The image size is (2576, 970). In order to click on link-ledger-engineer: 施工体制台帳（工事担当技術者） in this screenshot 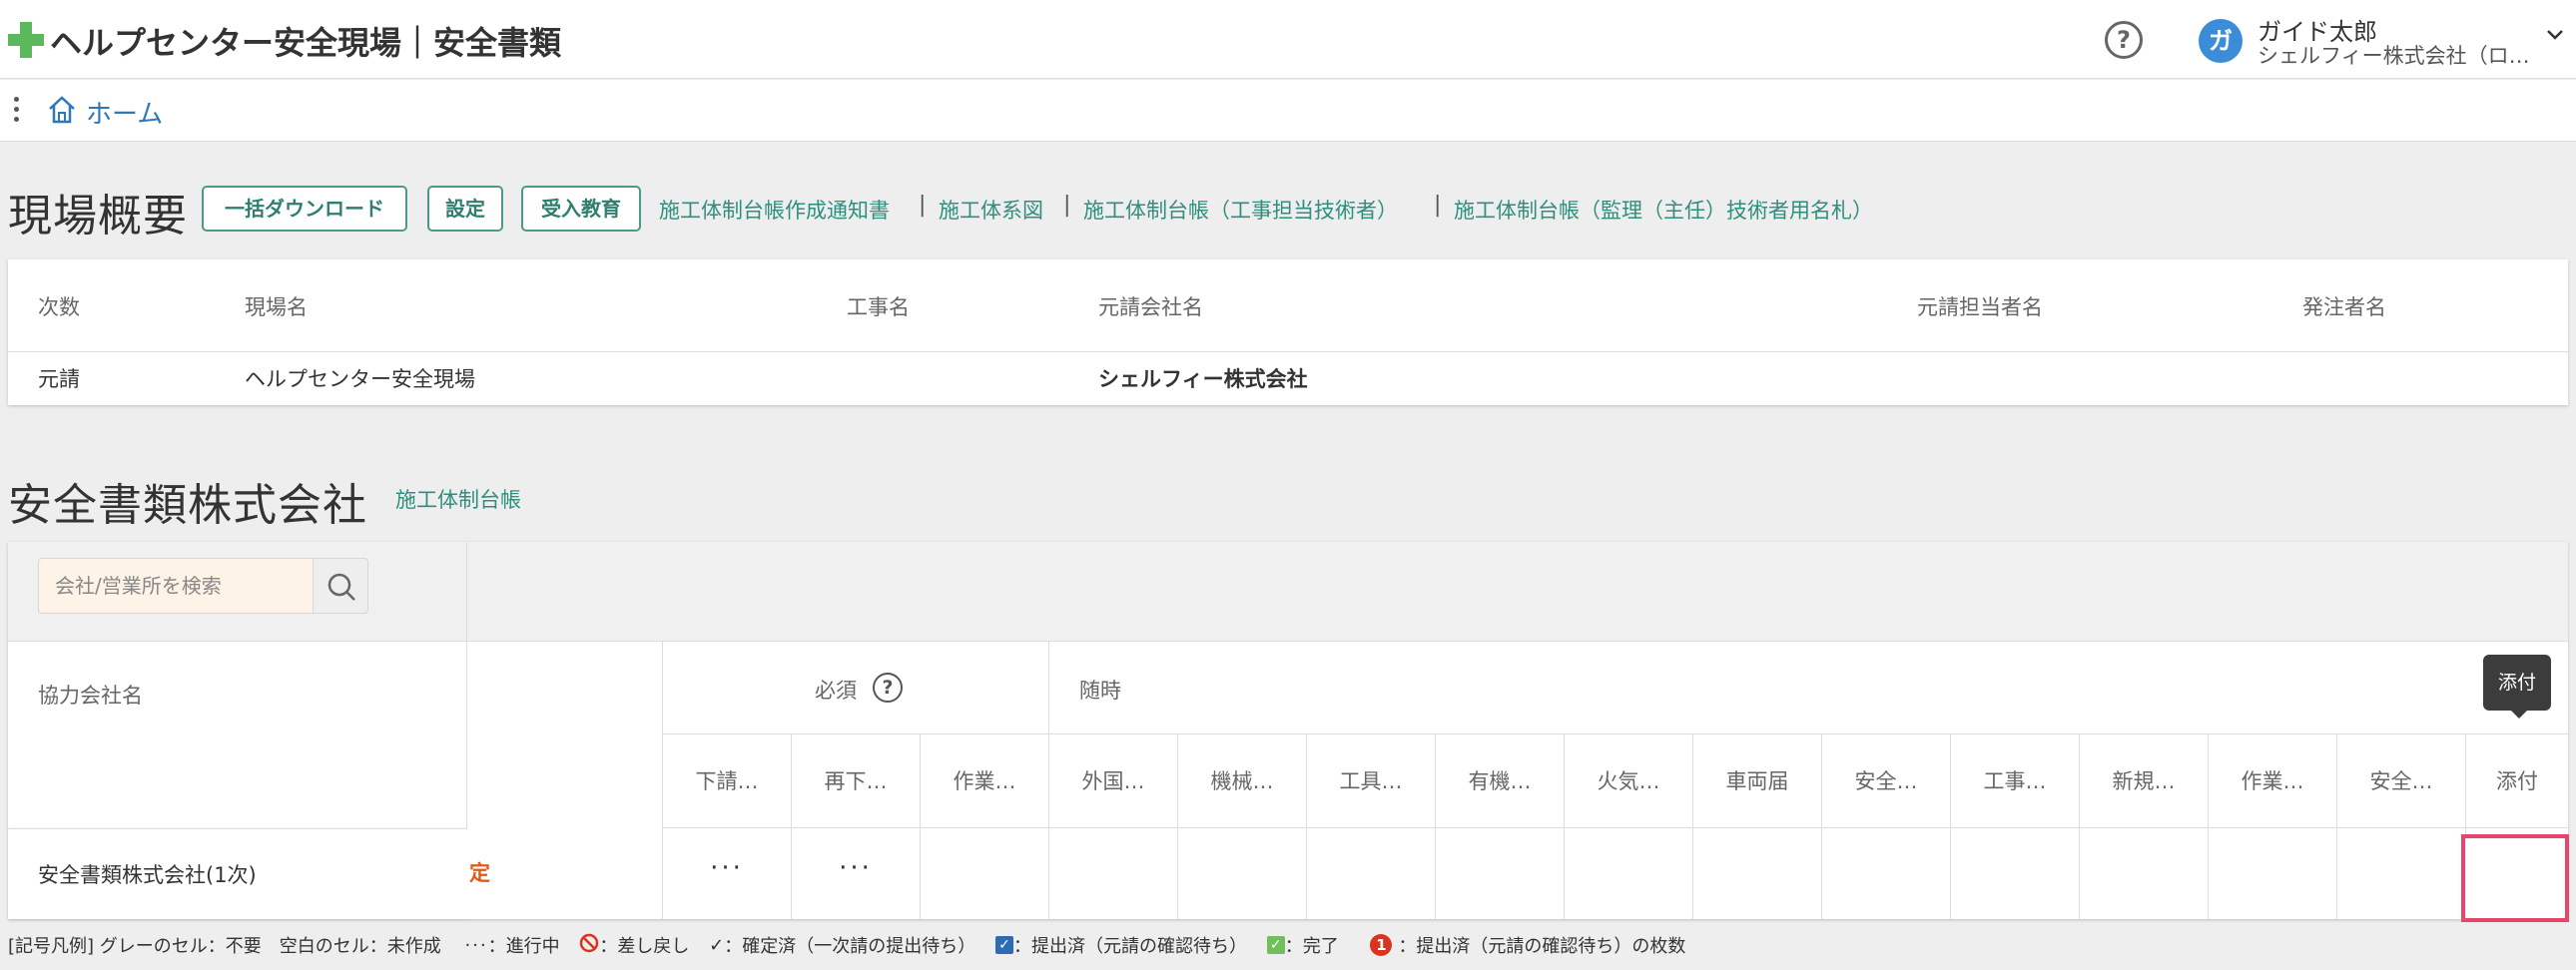, I will do `click(1240, 210)`.